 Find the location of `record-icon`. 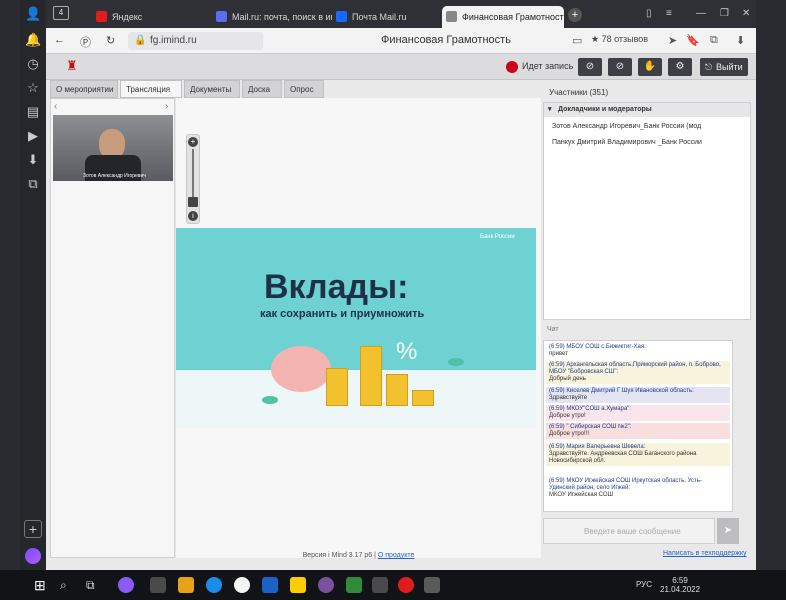

record-icon is located at coordinates (512, 67).